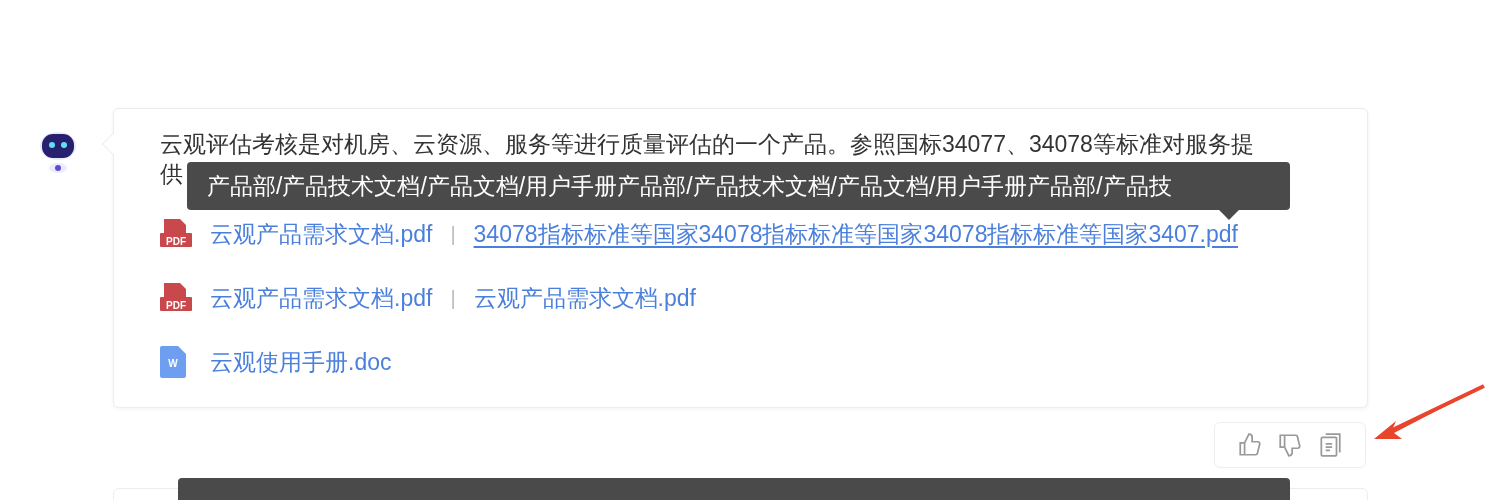 The image size is (1510, 500). I want to click on thumbs-down-button, so click(1290, 445).